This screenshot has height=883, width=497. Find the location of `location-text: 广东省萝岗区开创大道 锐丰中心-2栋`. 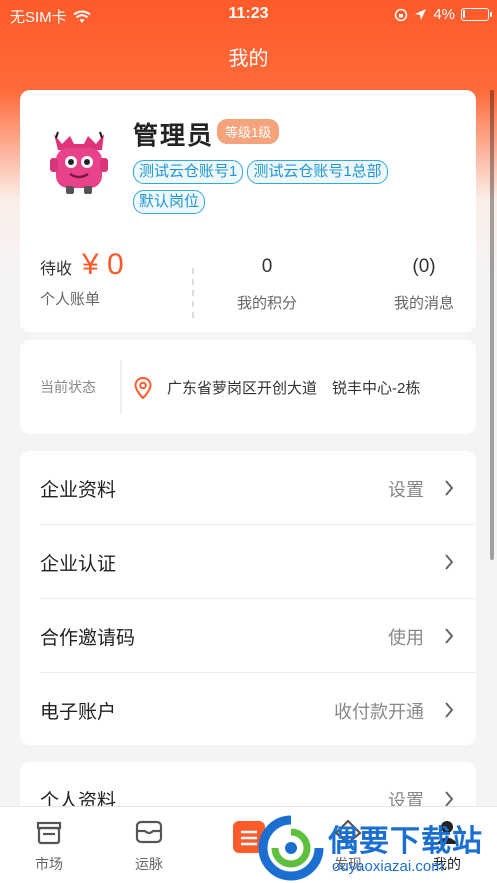

location-text: 广东省萝岗区开创大道 锐丰中心-2栋 is located at coordinates (294, 388).